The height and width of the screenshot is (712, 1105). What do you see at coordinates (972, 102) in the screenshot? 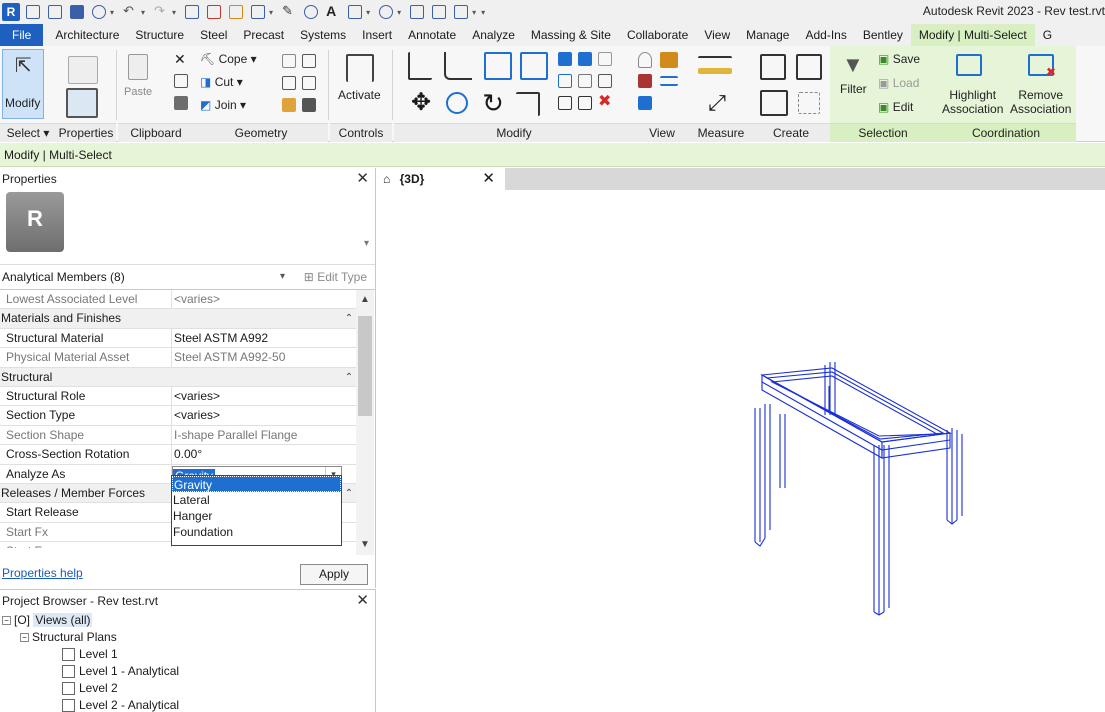
I see `highlight-association-label: Highlight Association` at bounding box center [972, 102].